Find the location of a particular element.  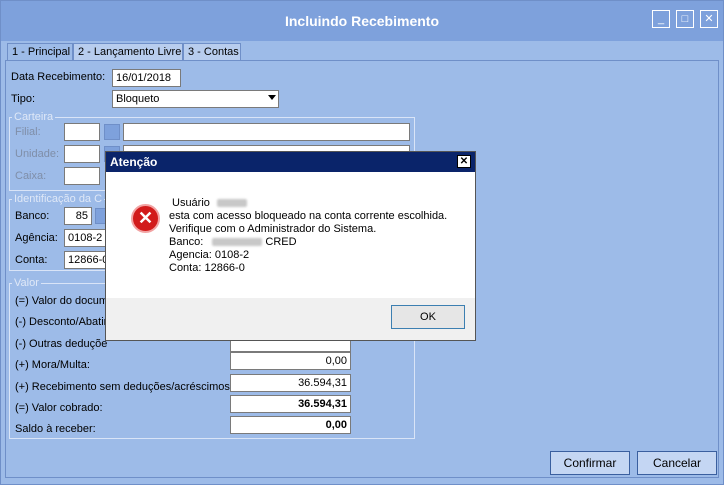

valor-cobrado-label: (=) Valor cobrado: is located at coordinates (59, 408).